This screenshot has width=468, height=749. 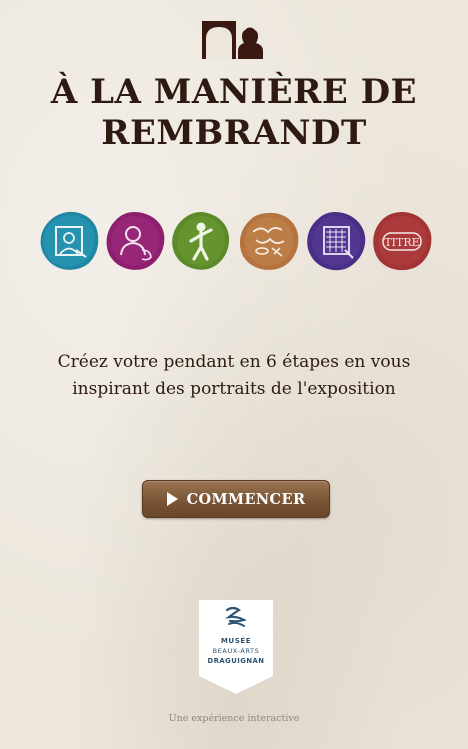 I want to click on step-1-frame-portrait-icon, so click(x=69, y=241).